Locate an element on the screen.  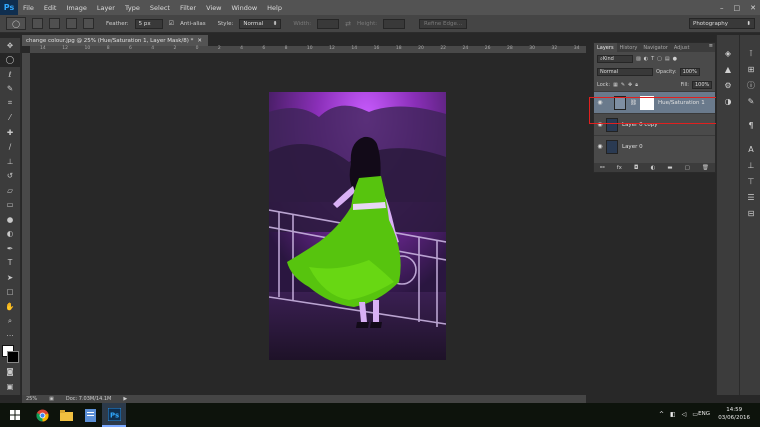
move-tool-icon: ✥ is located at coordinates (10, 45).